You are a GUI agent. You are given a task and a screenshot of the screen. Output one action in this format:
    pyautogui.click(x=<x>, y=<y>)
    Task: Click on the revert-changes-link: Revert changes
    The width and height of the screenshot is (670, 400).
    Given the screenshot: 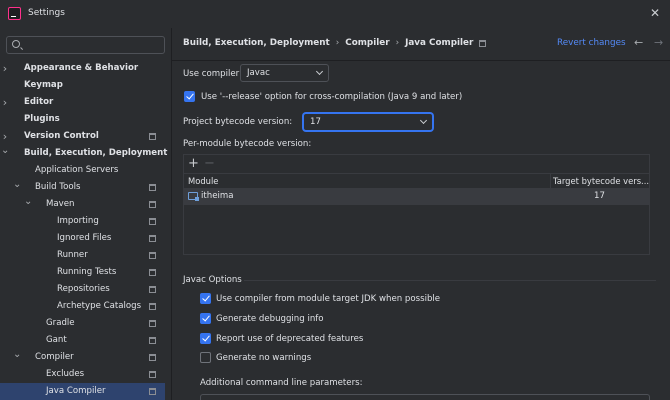 What is the action you would take?
    pyautogui.click(x=591, y=43)
    